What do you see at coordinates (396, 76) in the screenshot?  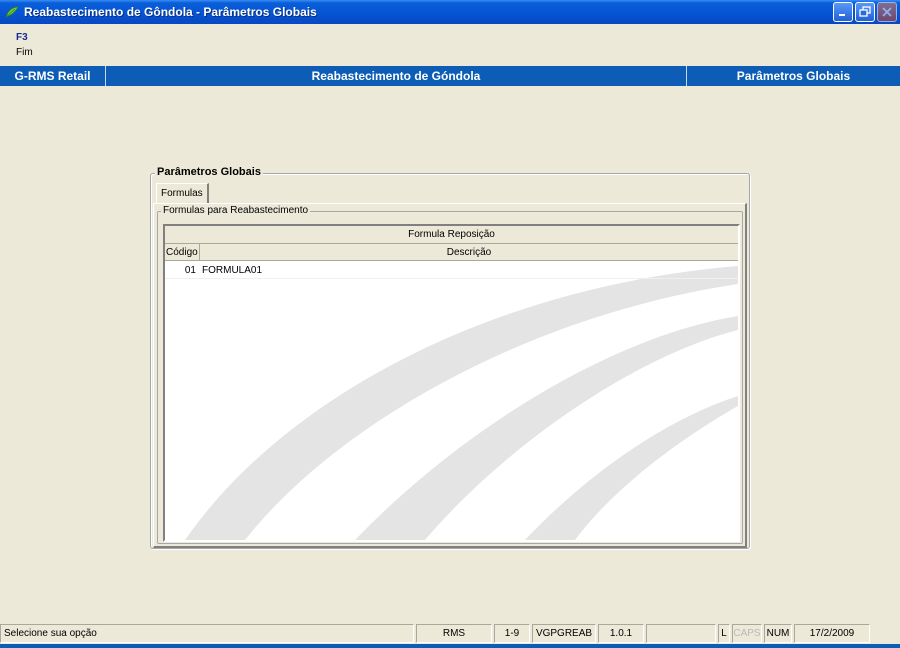 I see `header-module-name: Reabastecimento de Góndola` at bounding box center [396, 76].